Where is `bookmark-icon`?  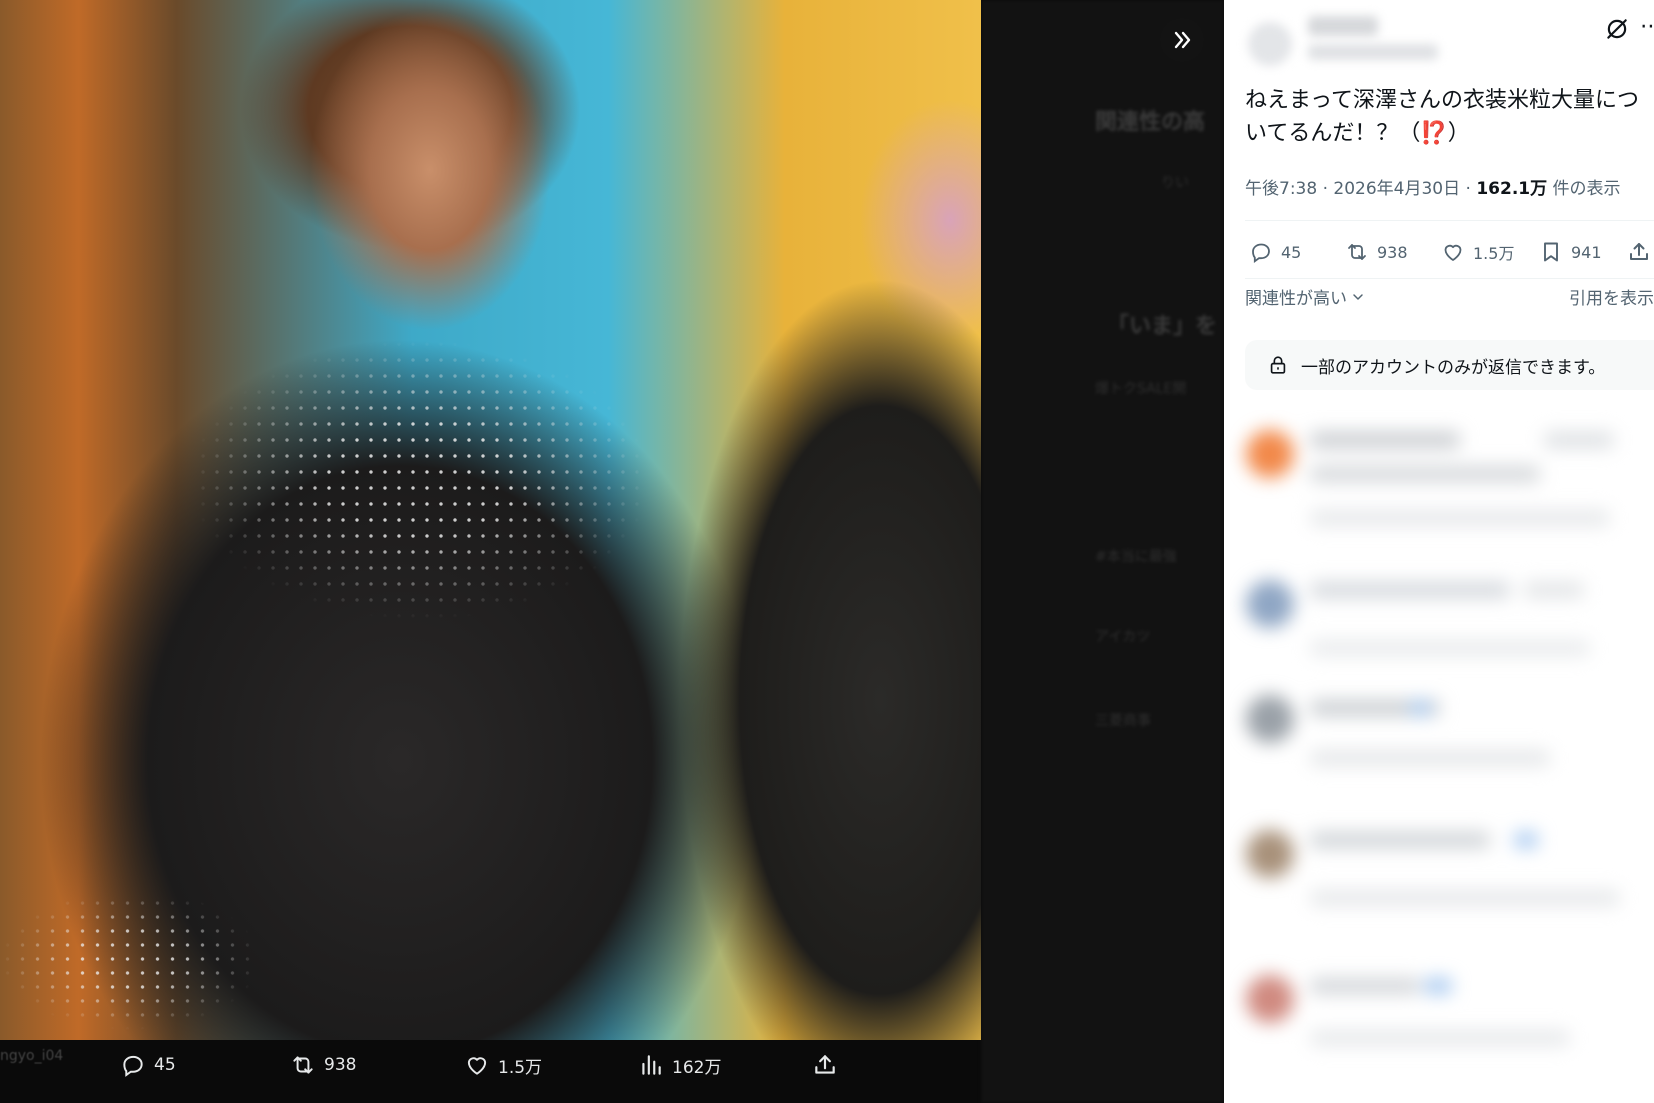 bookmark-icon is located at coordinates (1551, 252).